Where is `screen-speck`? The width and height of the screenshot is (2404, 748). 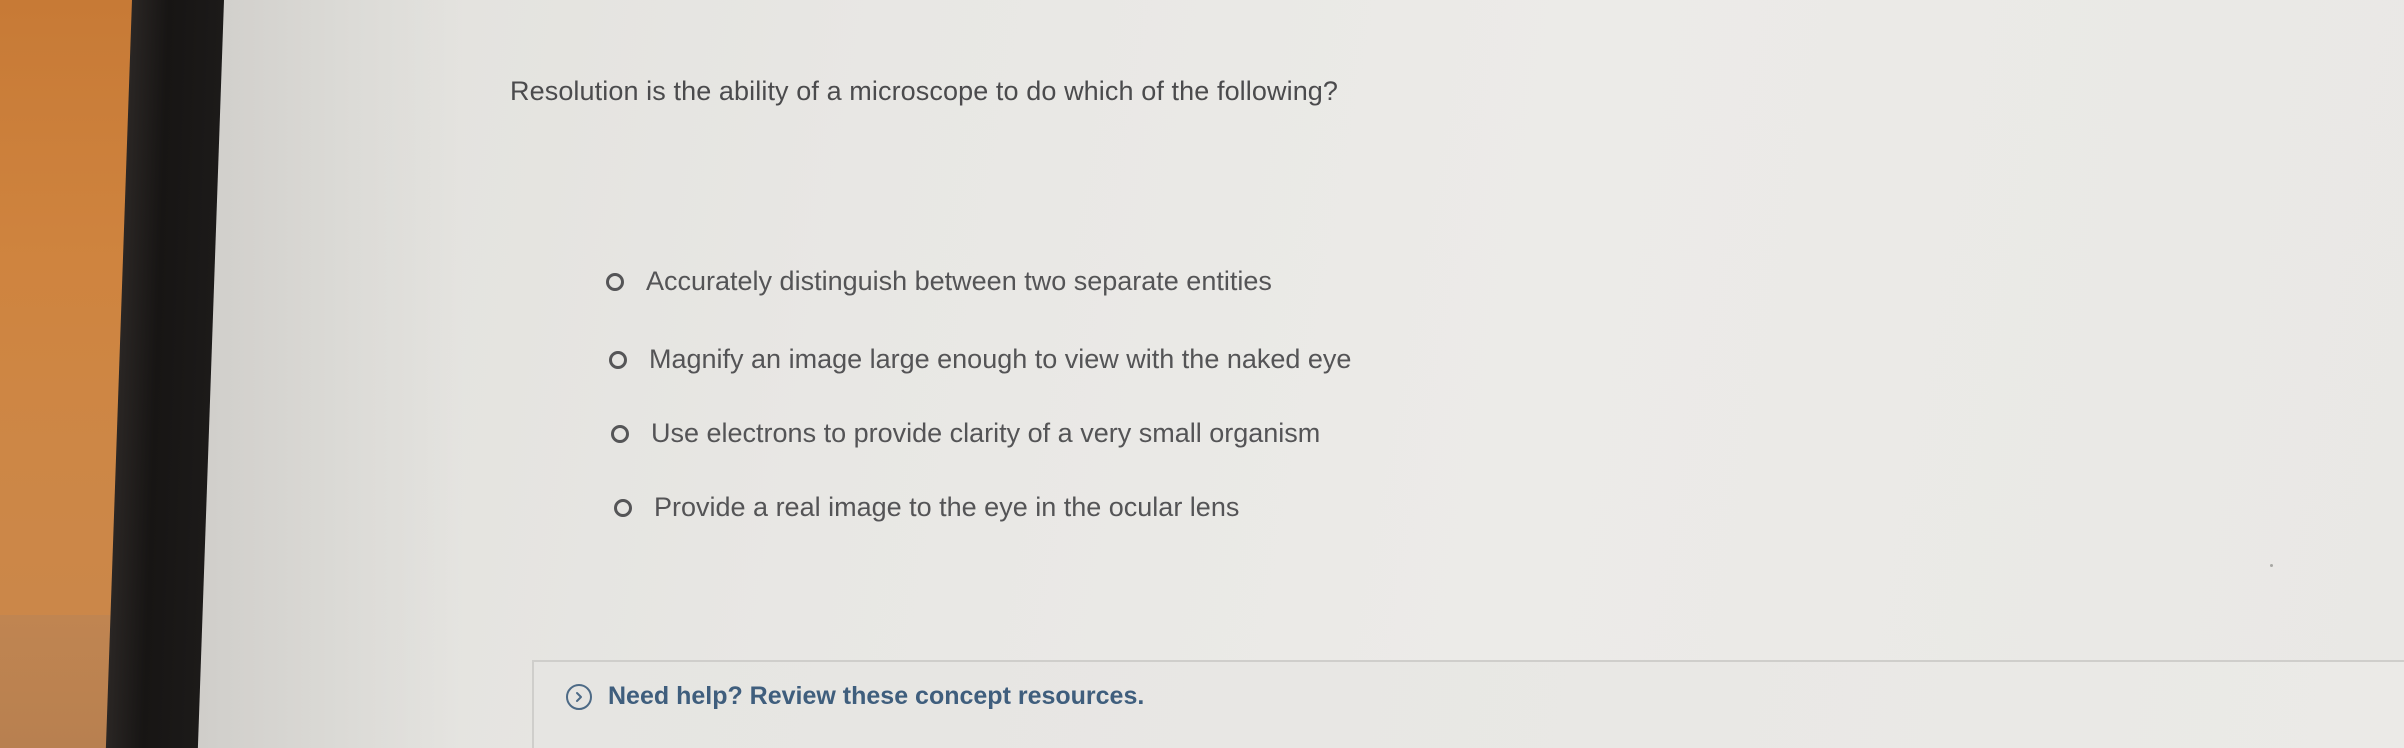 screen-speck is located at coordinates (2271, 565).